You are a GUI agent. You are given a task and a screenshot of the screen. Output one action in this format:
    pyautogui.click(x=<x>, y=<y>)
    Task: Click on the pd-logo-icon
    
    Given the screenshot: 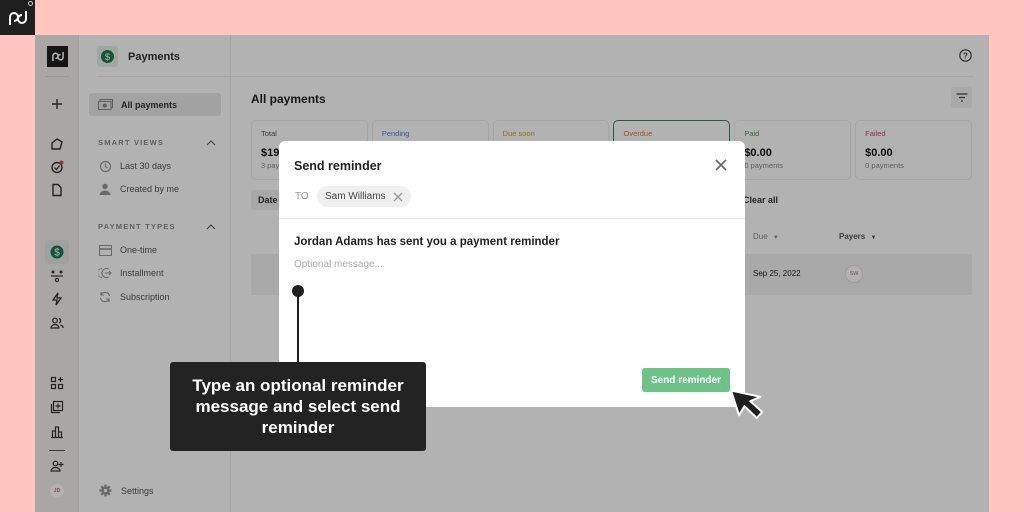 What is the action you would take?
    pyautogui.click(x=17, y=17)
    